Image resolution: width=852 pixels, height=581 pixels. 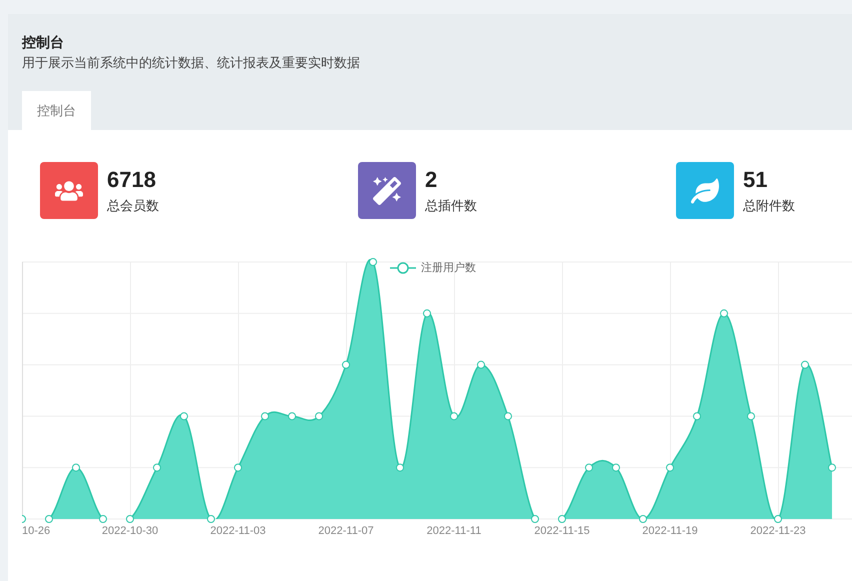 I want to click on stat-label: 总会员数, so click(x=133, y=205).